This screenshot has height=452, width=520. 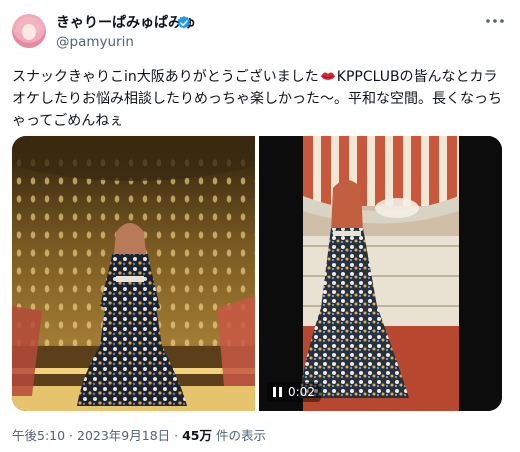 What do you see at coordinates (197, 435) in the screenshot?
I see `views-count: 45万` at bounding box center [197, 435].